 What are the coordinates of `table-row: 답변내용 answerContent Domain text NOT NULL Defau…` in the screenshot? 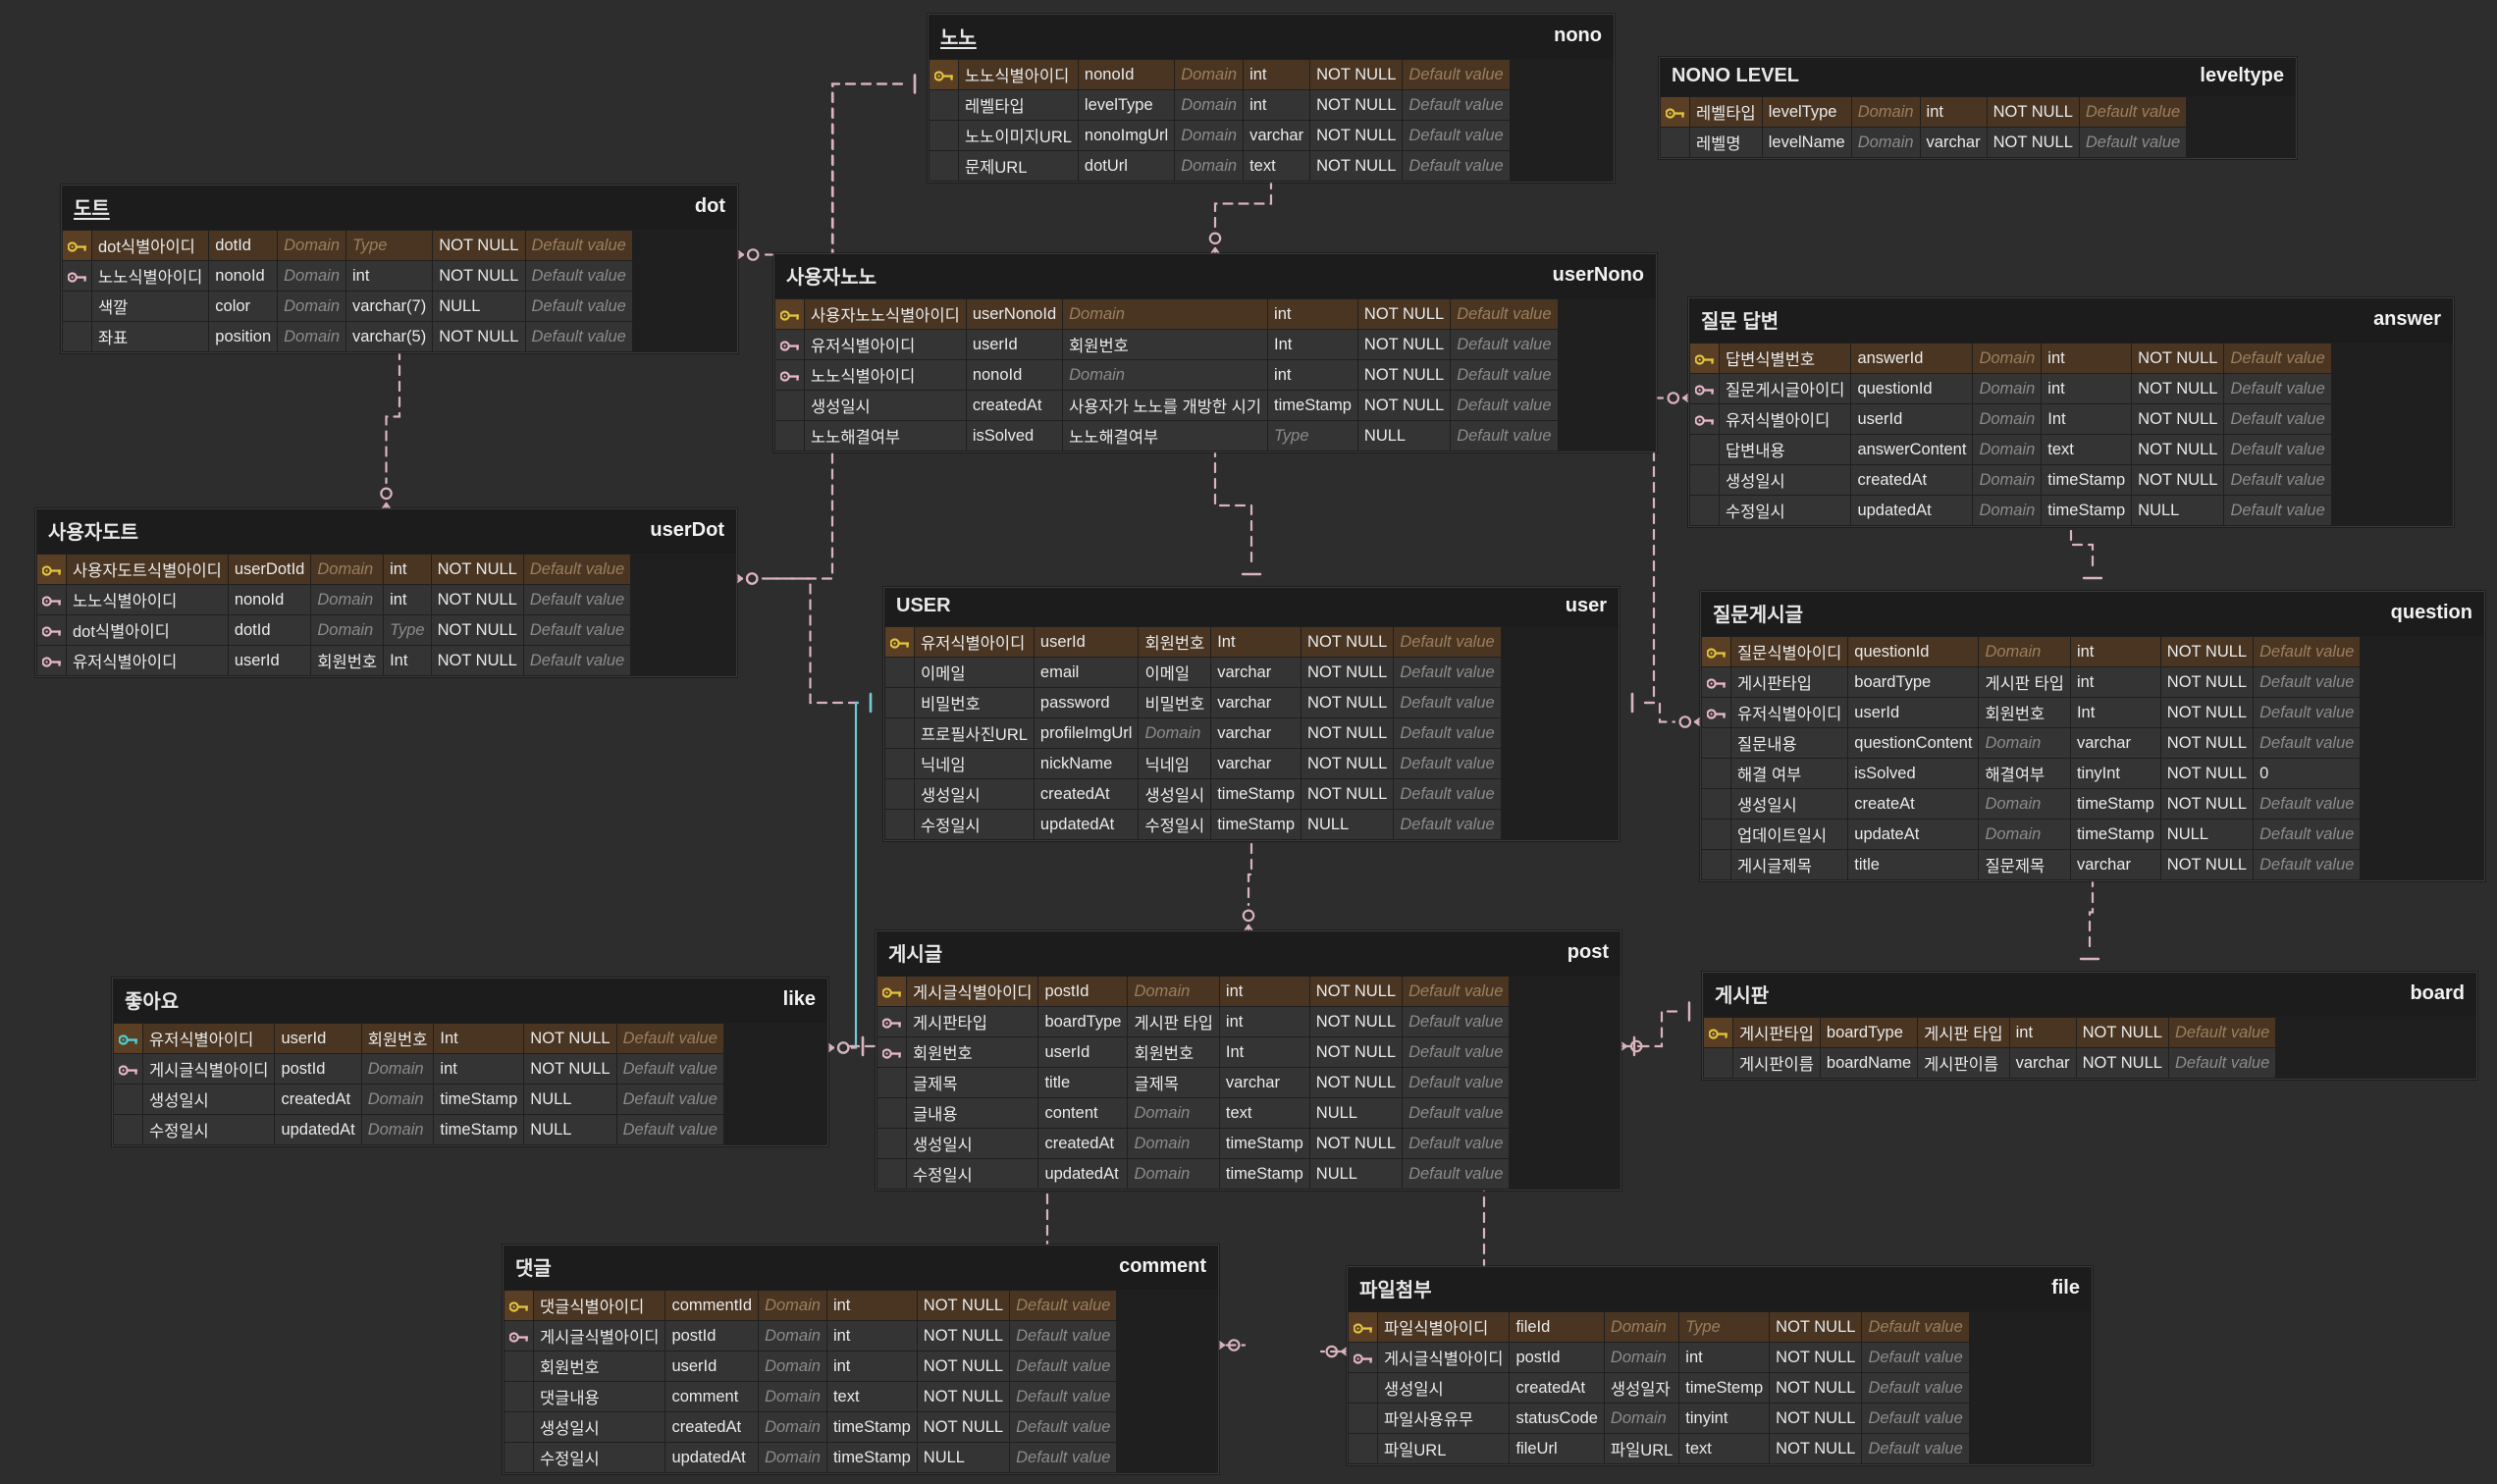 It's located at (2010, 449).